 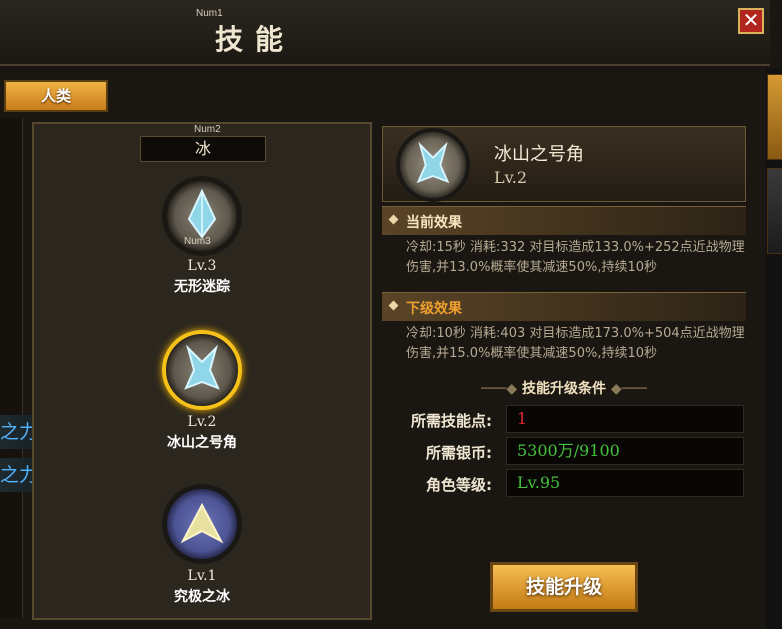 What do you see at coordinates (564, 306) in the screenshot?
I see `next-effect-header: 下级效果` at bounding box center [564, 306].